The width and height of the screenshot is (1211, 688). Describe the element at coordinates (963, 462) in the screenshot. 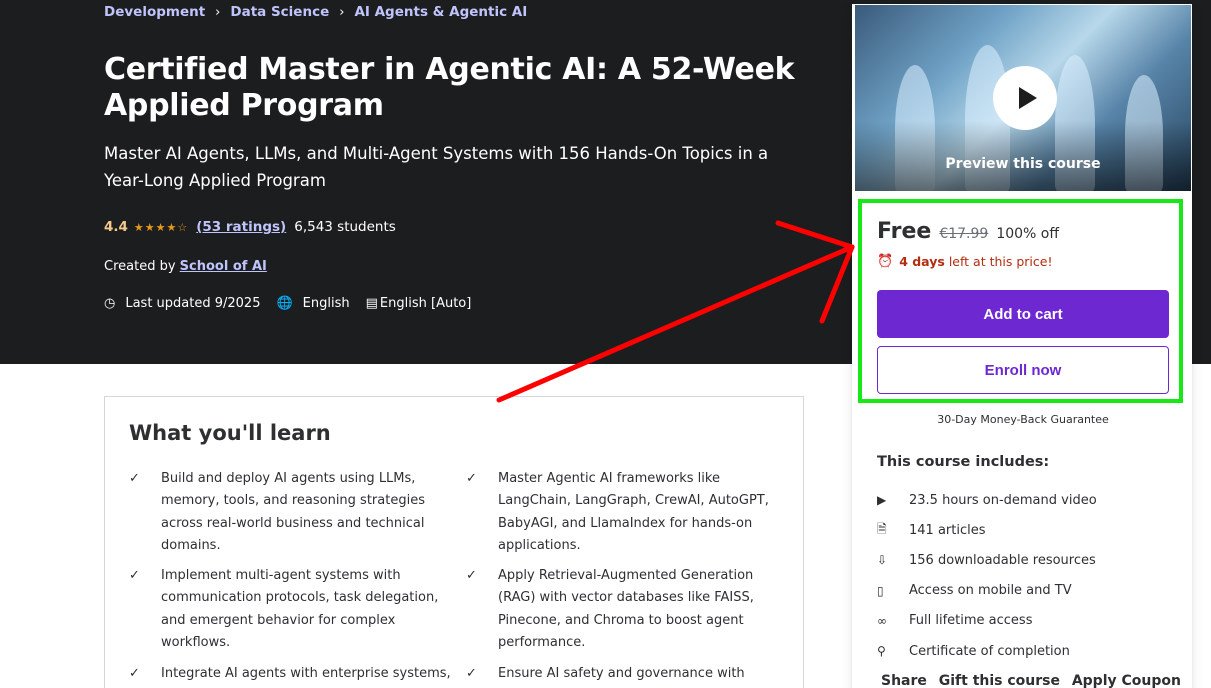

I see `includes-title: This course includes:` at that location.